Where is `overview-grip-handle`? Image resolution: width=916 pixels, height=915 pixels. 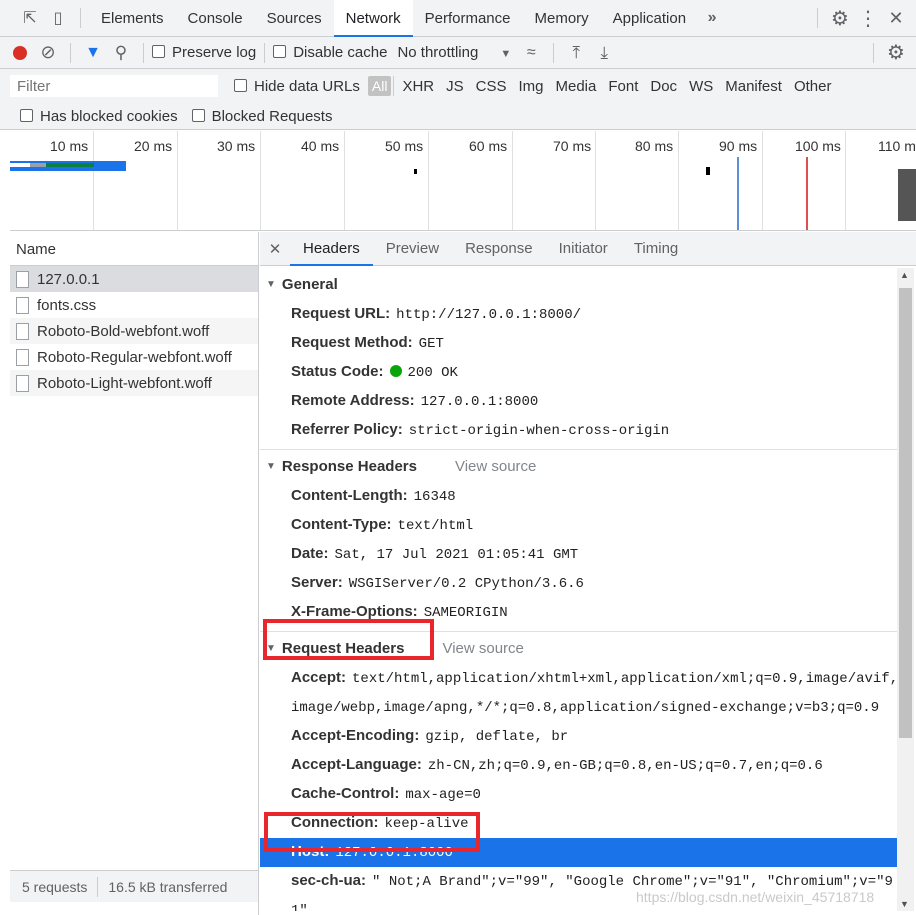 overview-grip-handle is located at coordinates (907, 195).